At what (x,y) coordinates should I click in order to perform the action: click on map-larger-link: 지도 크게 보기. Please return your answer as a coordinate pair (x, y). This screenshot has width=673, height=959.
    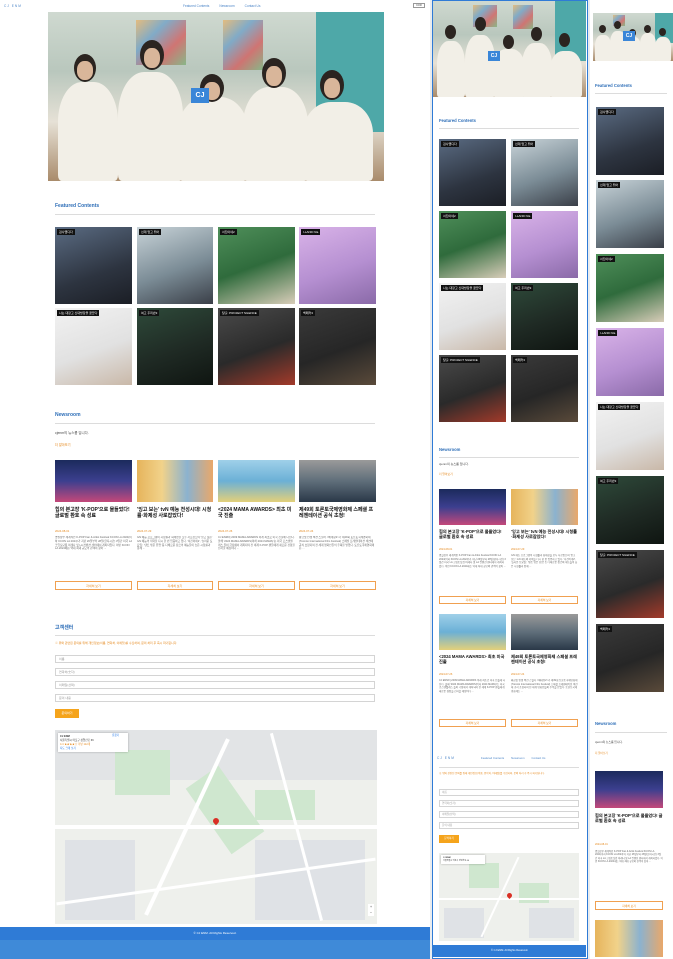
    Looking at the image, I should click on (93, 748).